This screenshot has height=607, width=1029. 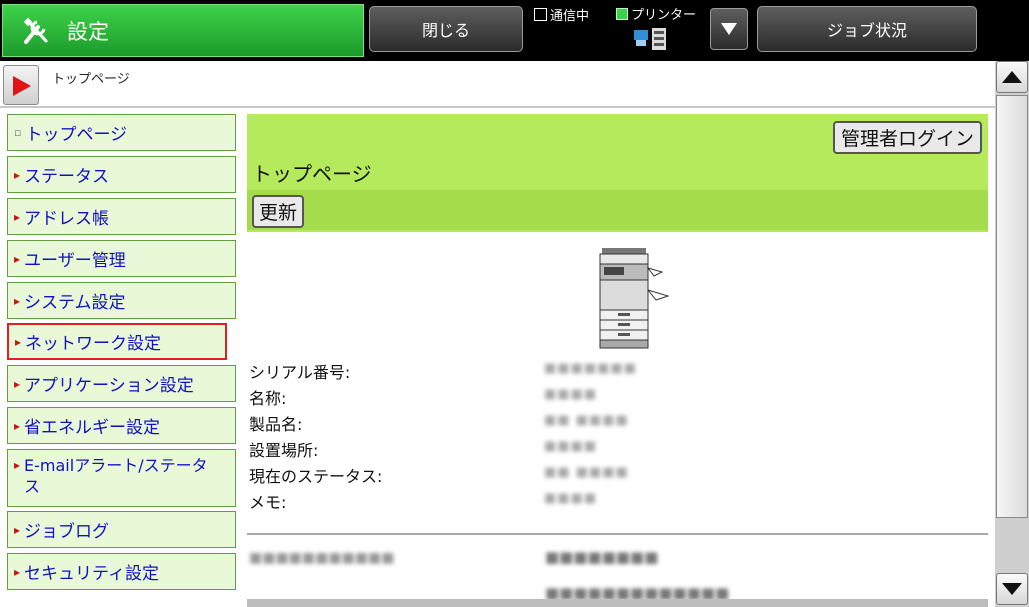 I want to click on play-icon, so click(x=22, y=86).